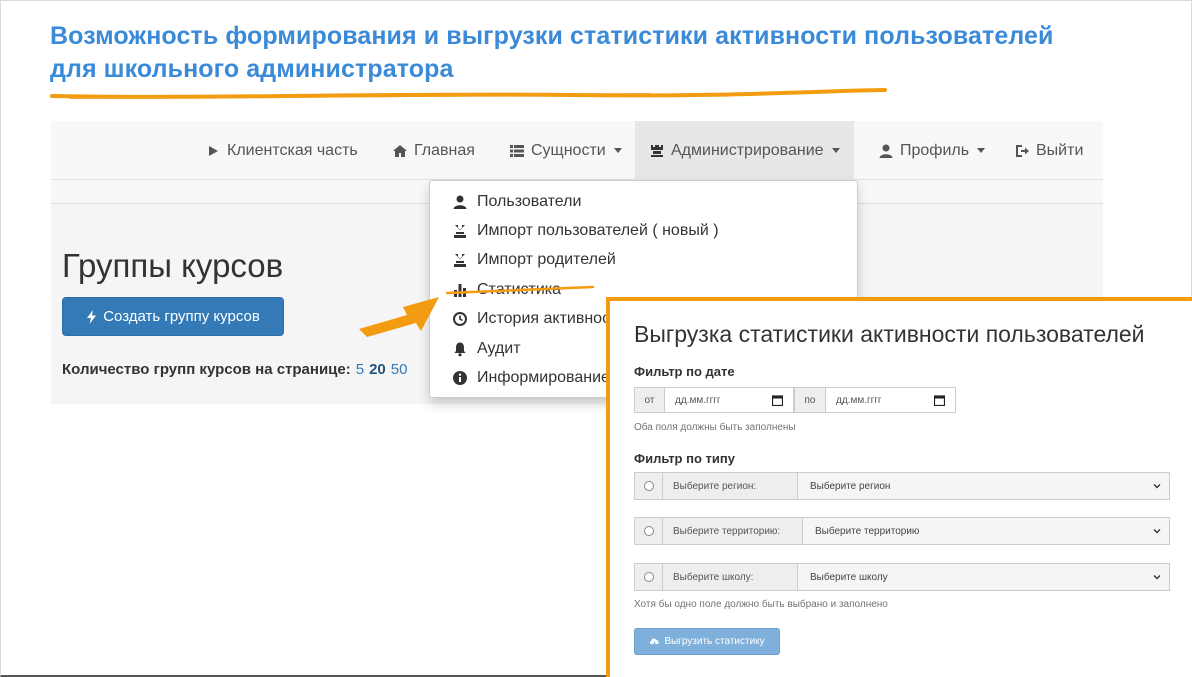  What do you see at coordinates (657, 150) in the screenshot?
I see `tower-icon` at bounding box center [657, 150].